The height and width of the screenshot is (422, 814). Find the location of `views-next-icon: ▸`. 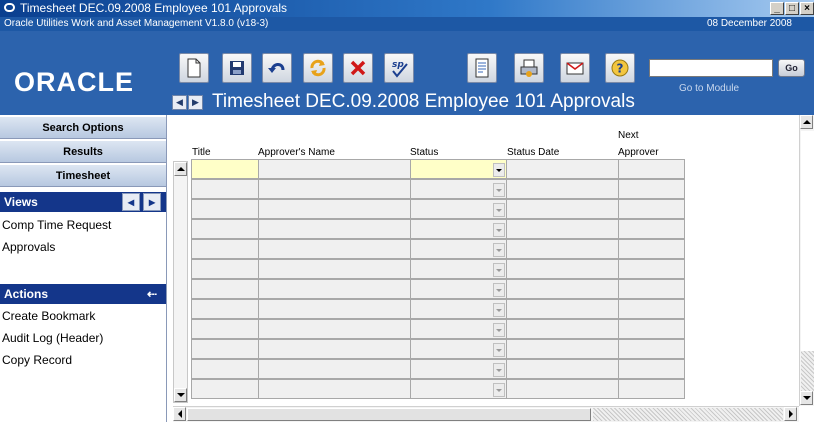

views-next-icon: ▸ is located at coordinates (152, 202).